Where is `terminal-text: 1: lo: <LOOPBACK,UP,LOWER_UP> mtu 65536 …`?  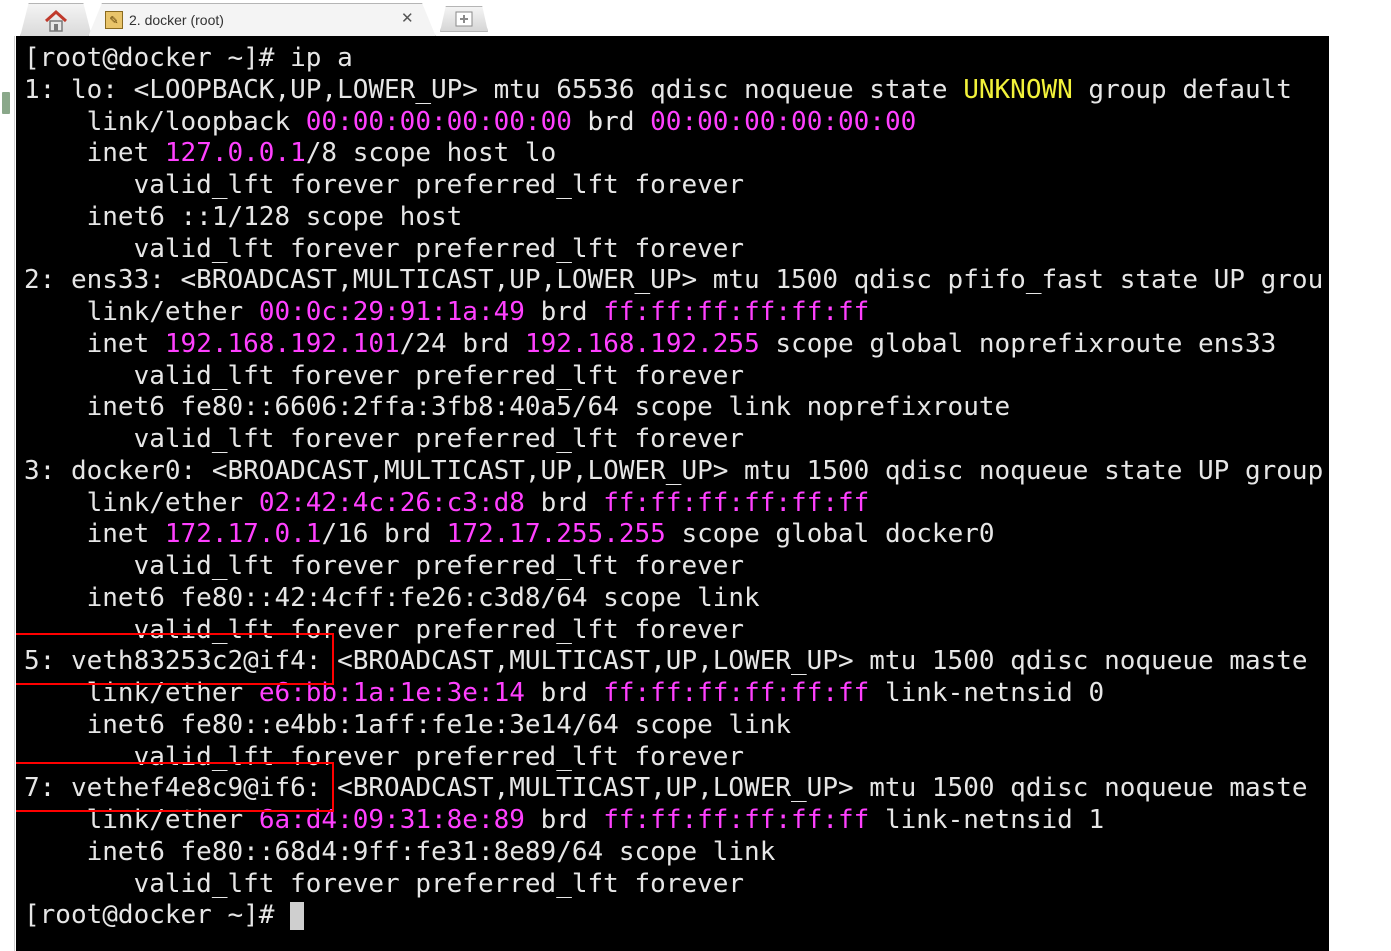
terminal-text: 1: lo: <LOOPBACK,UP,LOWER_UP> mtu 65536 … is located at coordinates (494, 89).